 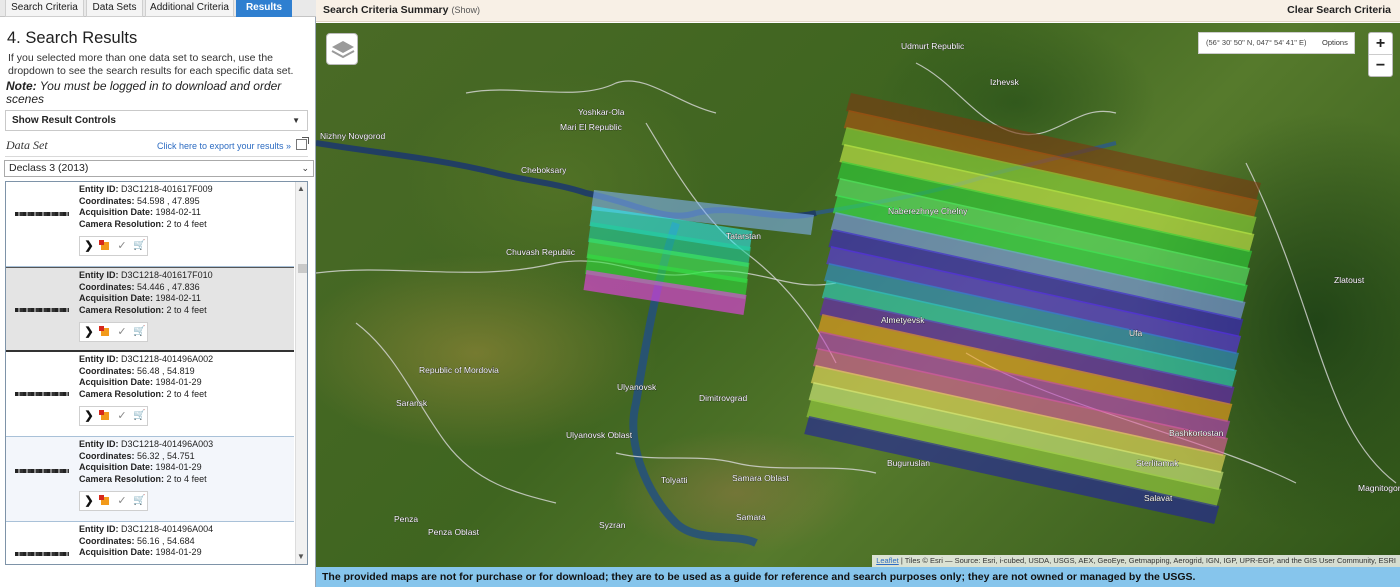 What do you see at coordinates (386, 10) in the screenshot?
I see `summary-title: Search Criteria Summary` at bounding box center [386, 10].